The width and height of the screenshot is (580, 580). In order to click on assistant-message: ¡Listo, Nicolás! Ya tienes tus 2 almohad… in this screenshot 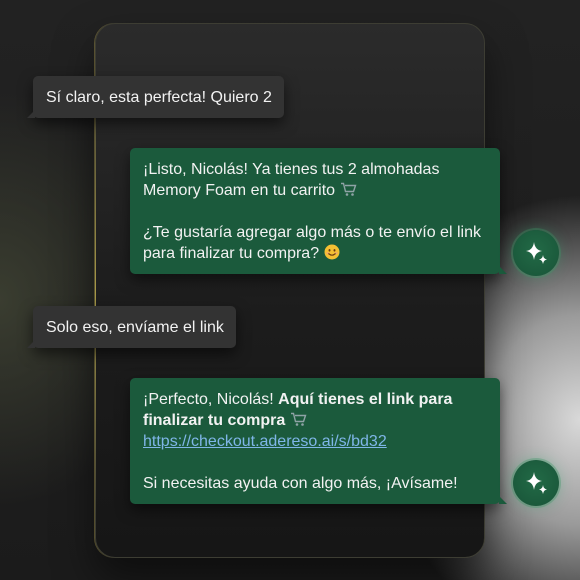, I will do `click(318, 211)`.